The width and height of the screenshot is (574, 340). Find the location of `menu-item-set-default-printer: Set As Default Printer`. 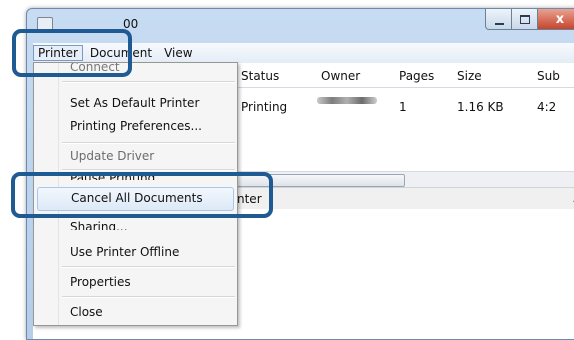

menu-item-set-default-printer: Set As Default Printer is located at coordinates (135, 103).